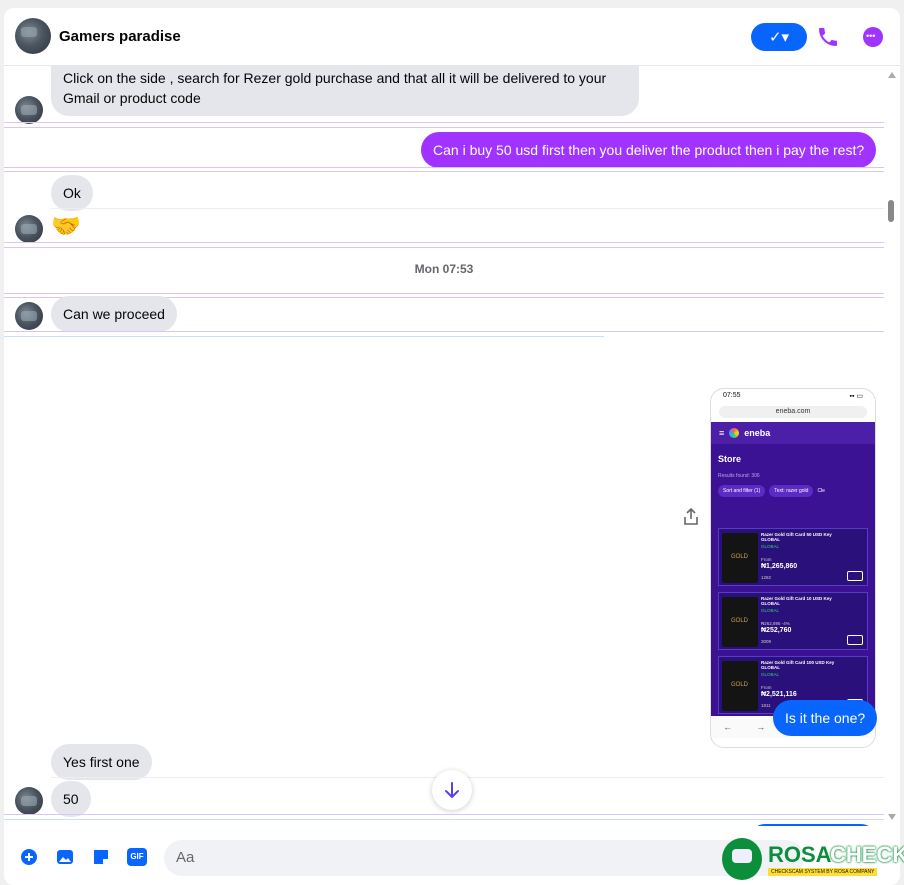 Image resolution: width=904 pixels, height=885 pixels. Describe the element at coordinates (779, 694) in the screenshot. I see `product-price: ₦2,521,116` at that location.